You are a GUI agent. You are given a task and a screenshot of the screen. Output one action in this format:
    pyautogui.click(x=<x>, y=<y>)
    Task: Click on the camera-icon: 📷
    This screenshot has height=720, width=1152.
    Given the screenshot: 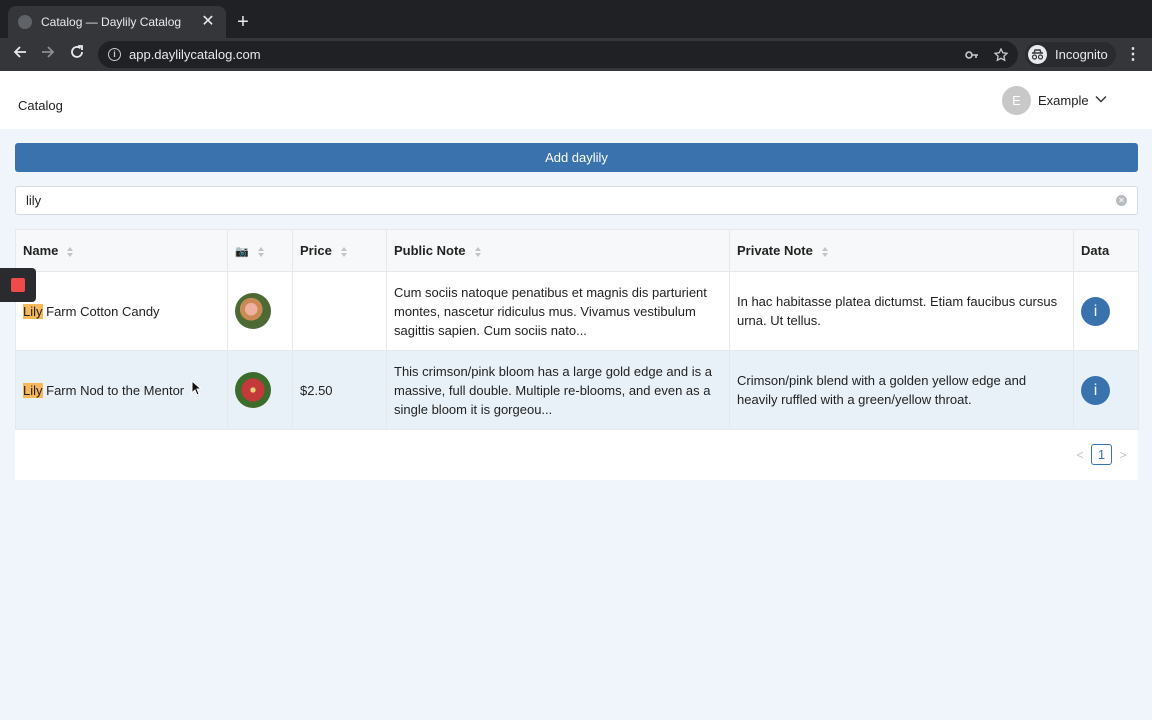 What is the action you would take?
    pyautogui.click(x=242, y=252)
    